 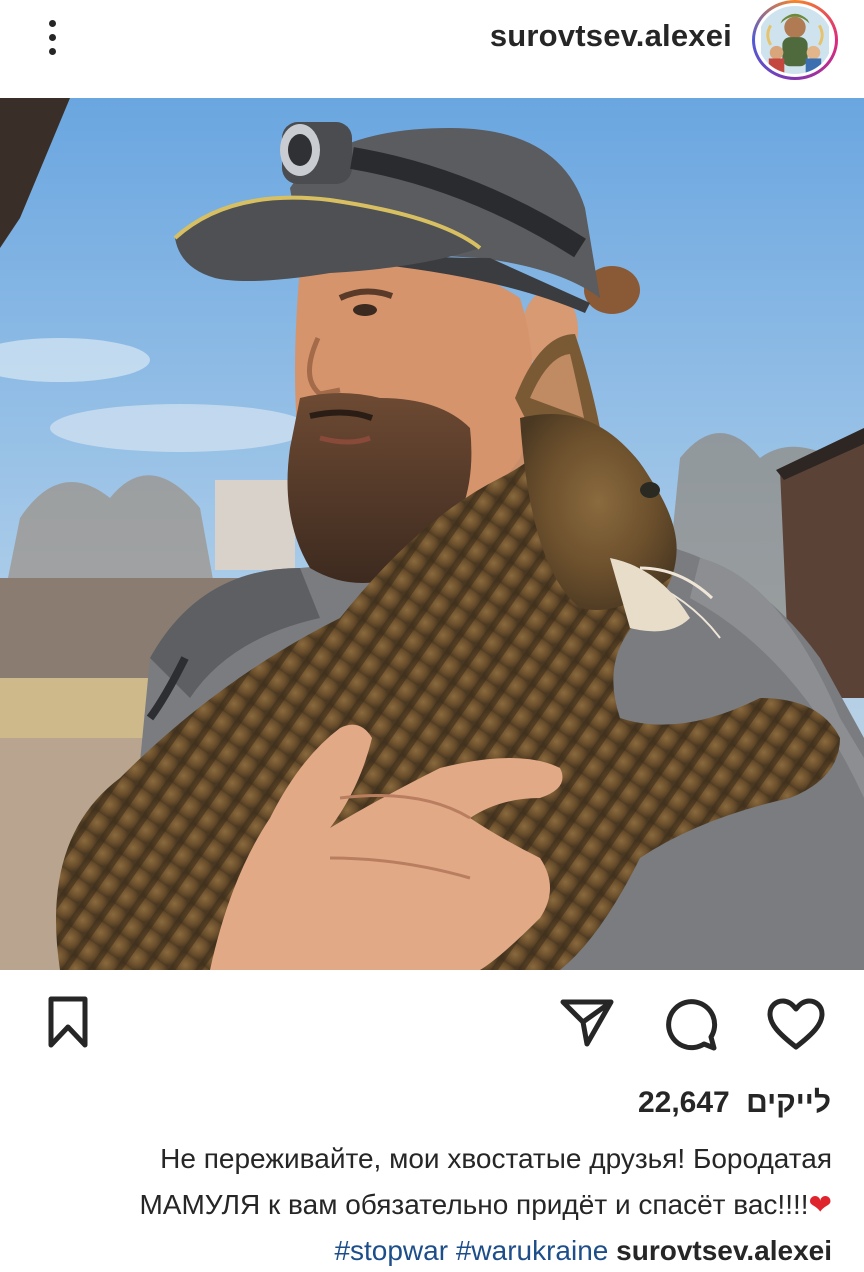 What do you see at coordinates (532, 1250) in the screenshot?
I see `hashtag-link: #warukraine` at bounding box center [532, 1250].